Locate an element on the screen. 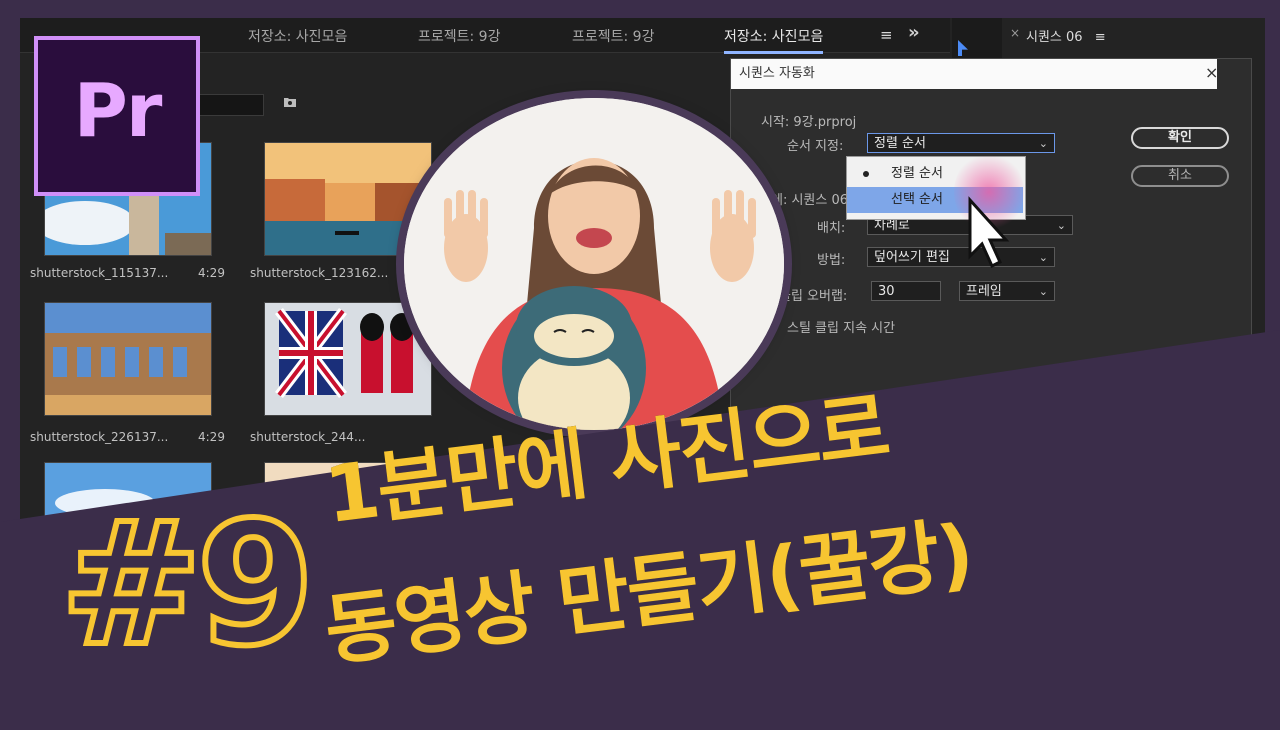 This screenshot has width=1280, height=730. ordering-value: 정렬 순서 is located at coordinates (900, 143).